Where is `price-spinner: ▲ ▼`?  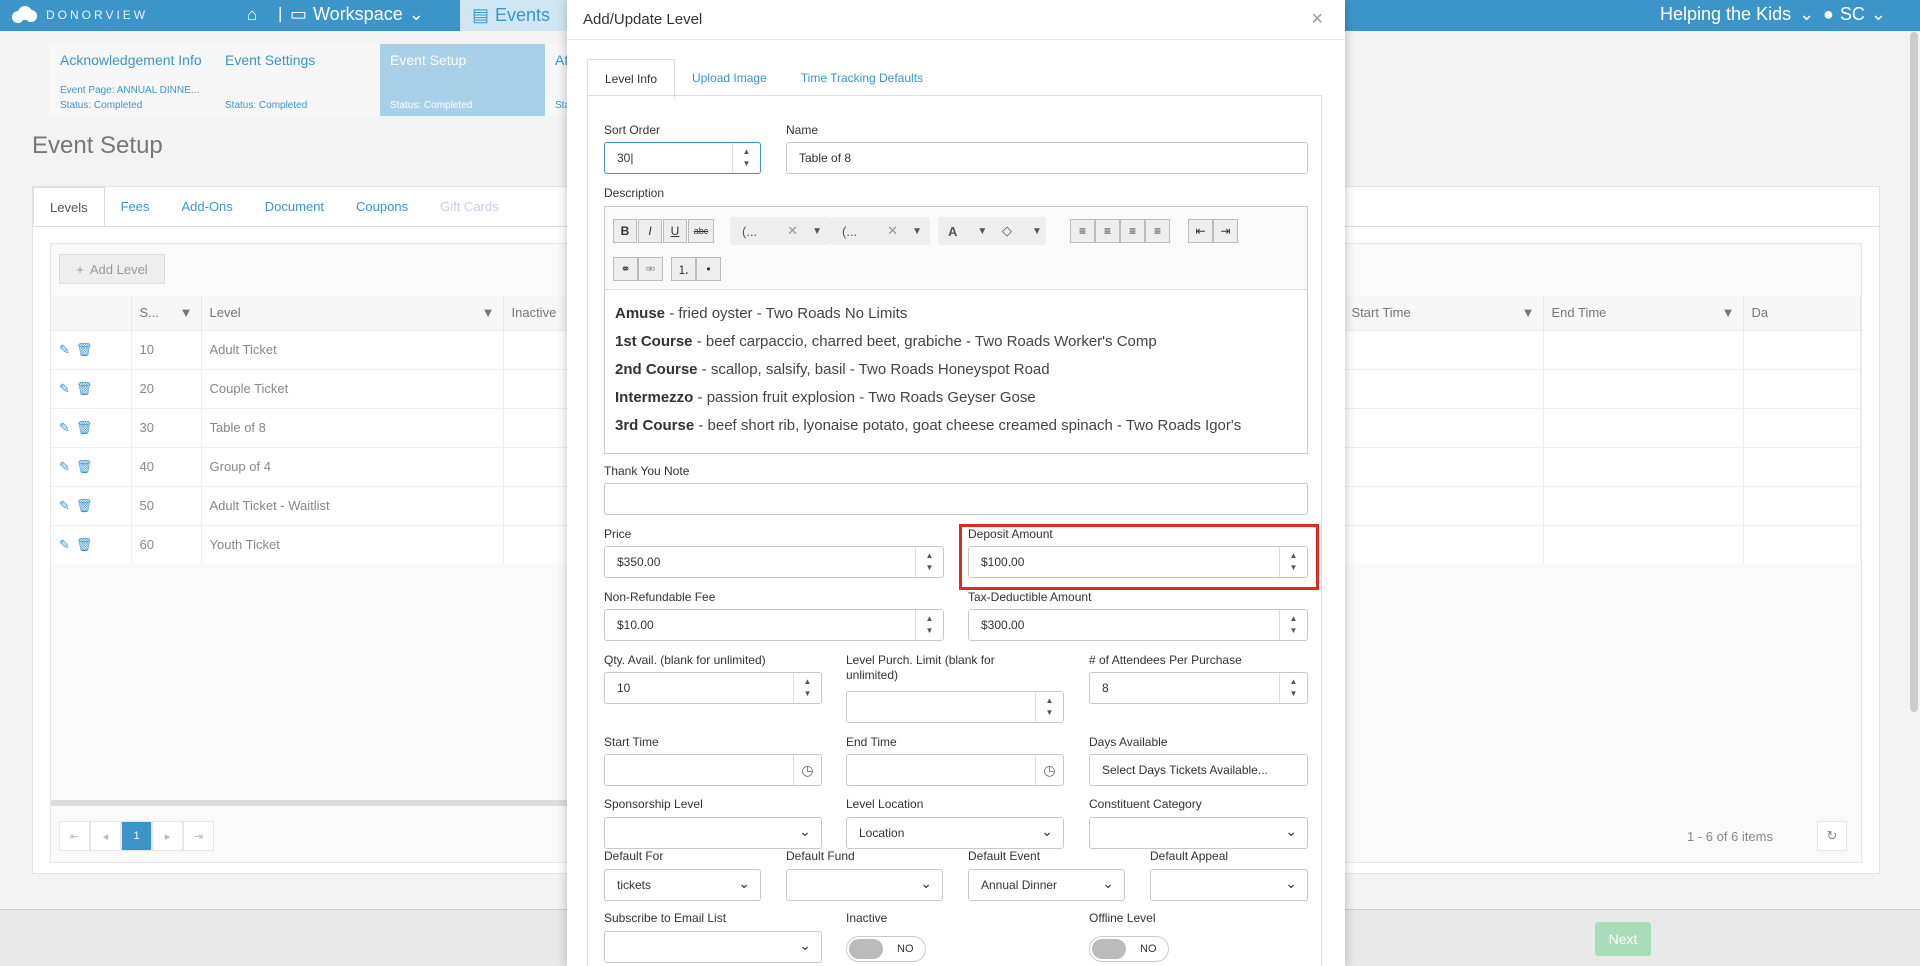 price-spinner: ▲ ▼ is located at coordinates (929, 562).